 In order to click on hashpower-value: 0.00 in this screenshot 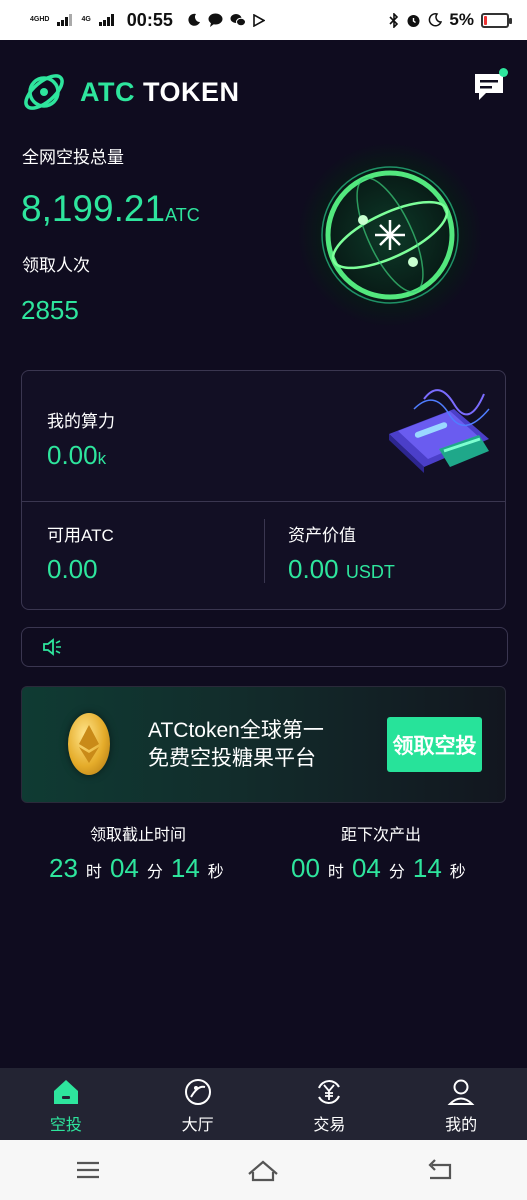, I will do `click(72, 455)`.